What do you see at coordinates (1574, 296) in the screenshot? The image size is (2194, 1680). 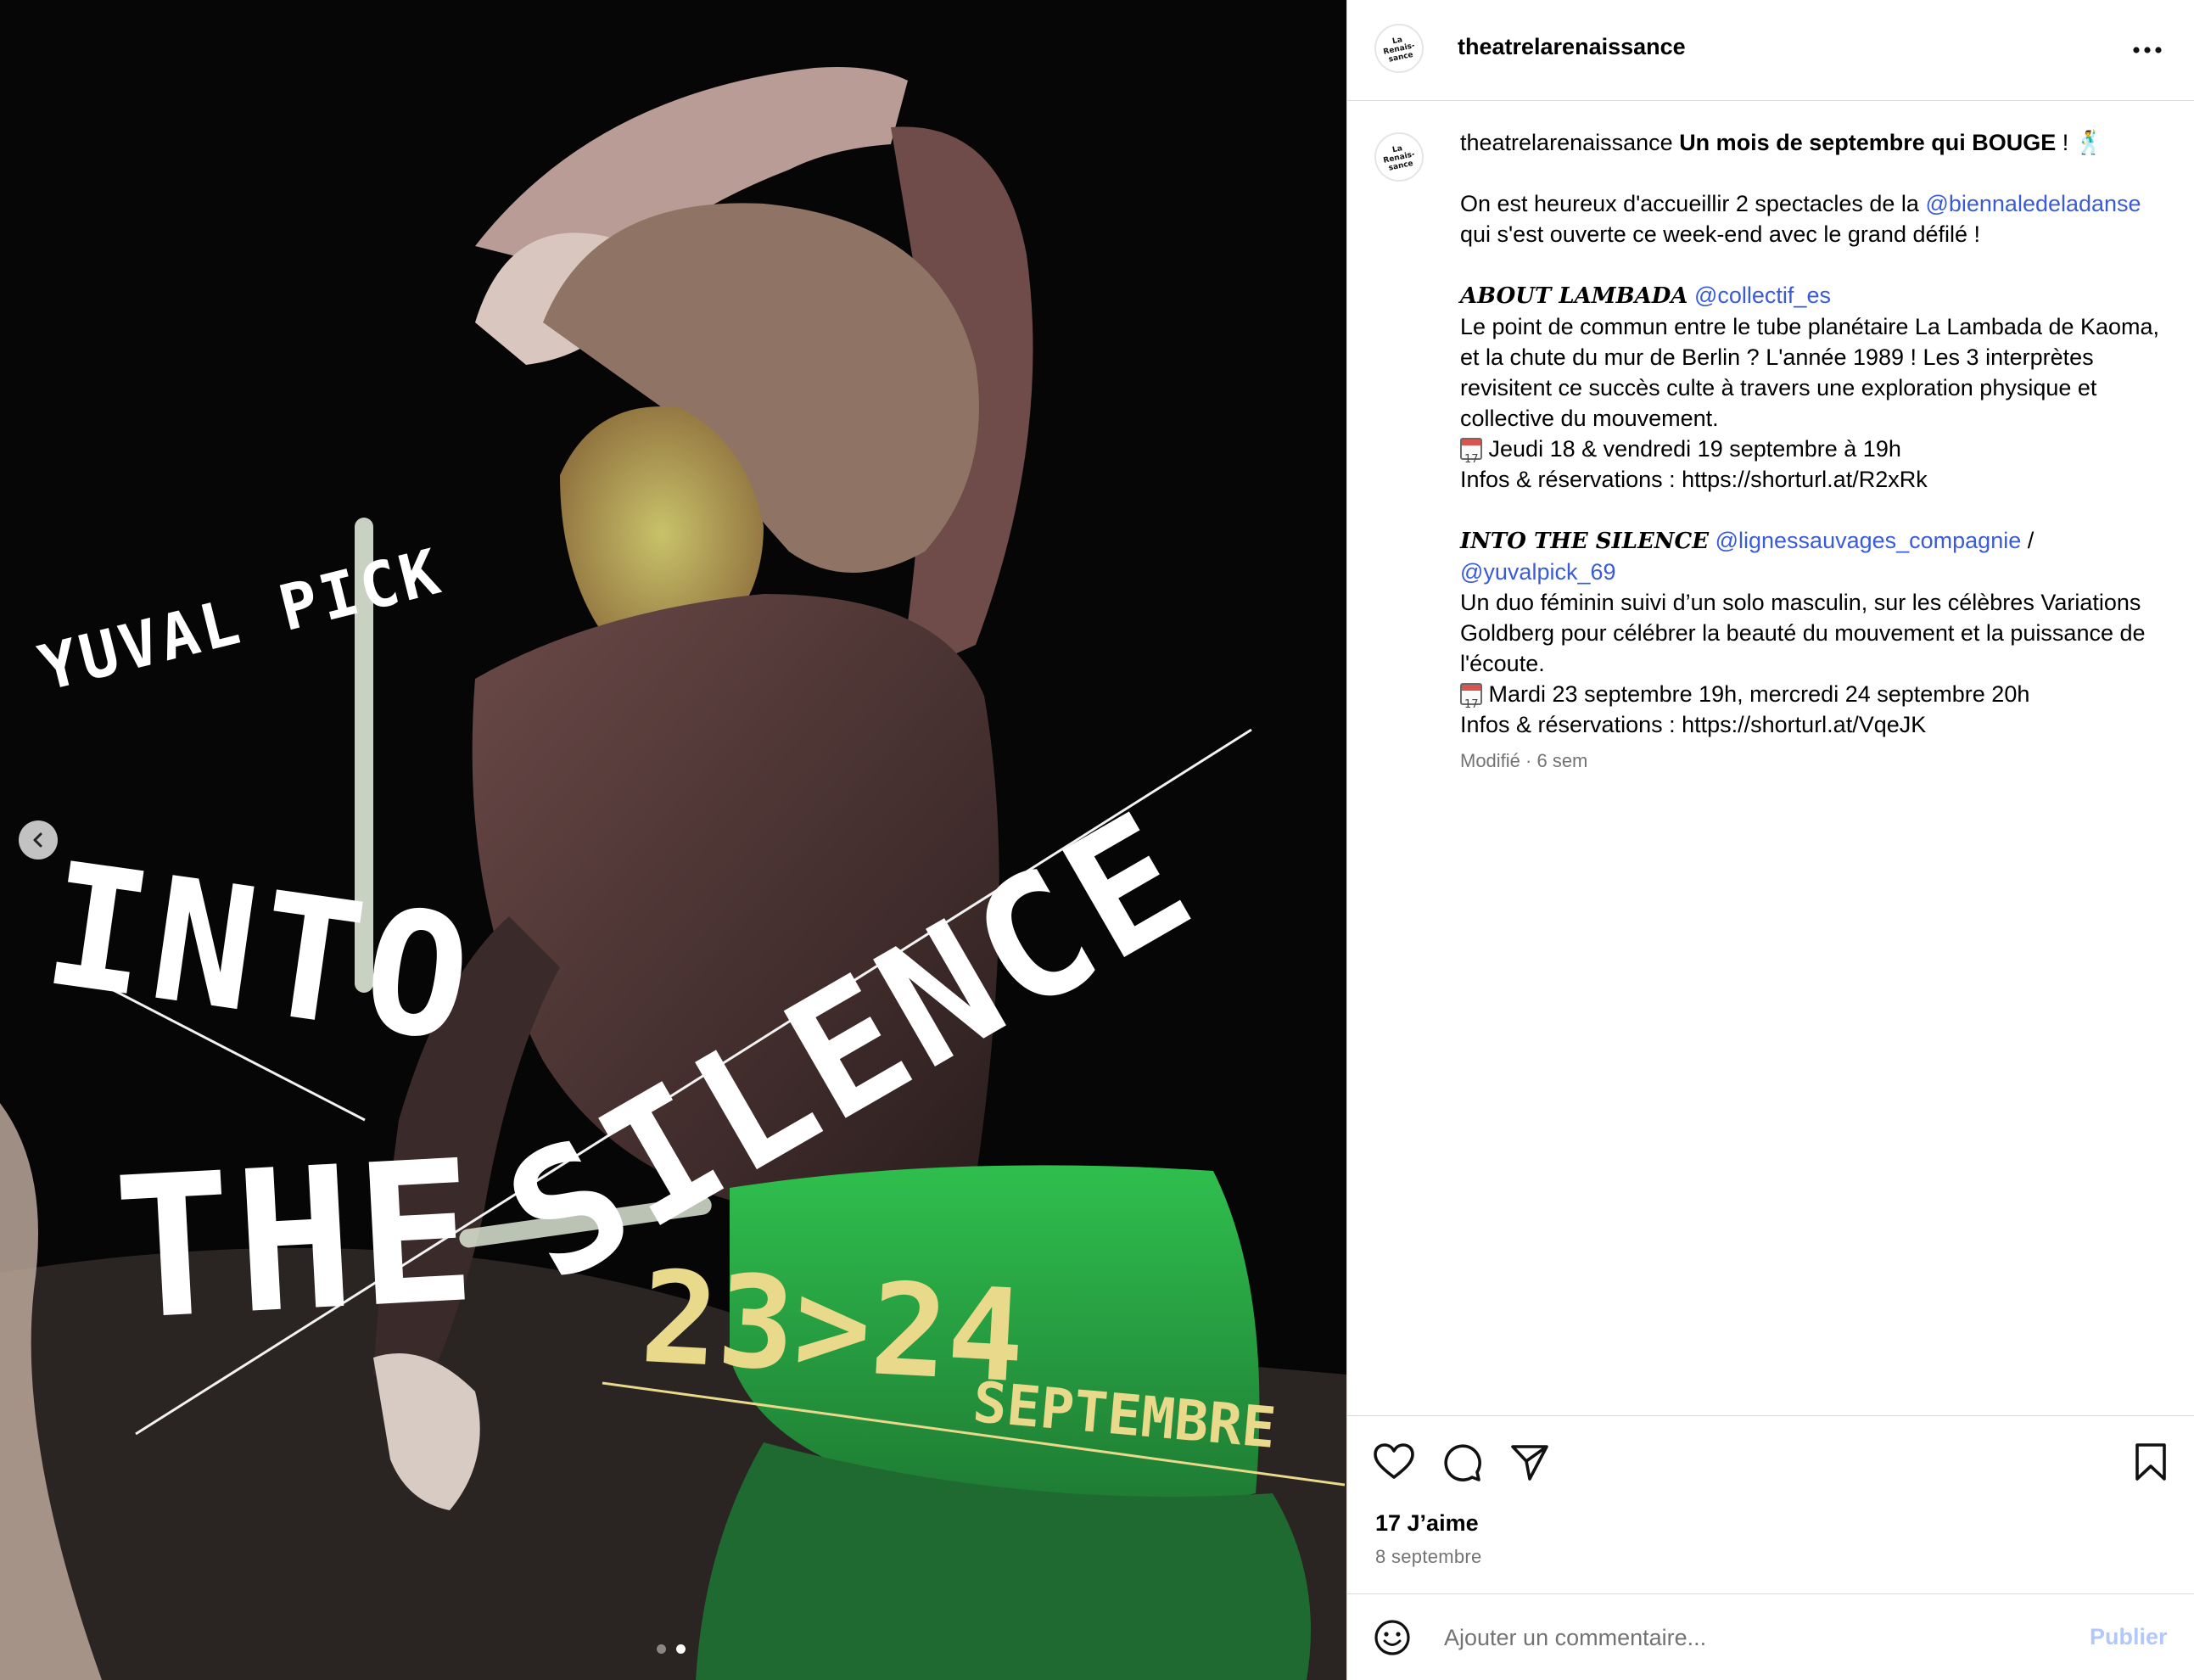 I see `show1-title: ABOUT LAMBADA` at bounding box center [1574, 296].